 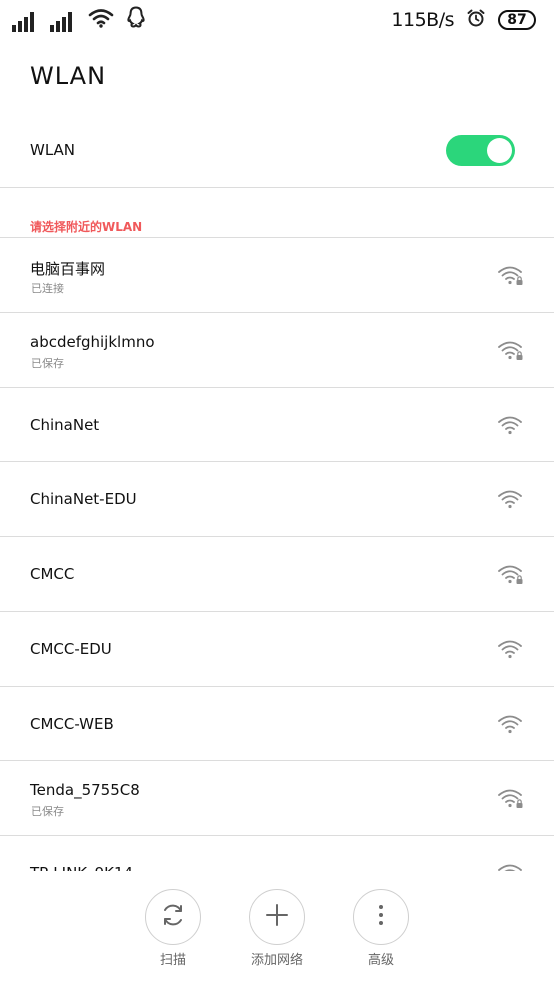 I want to click on networks-section-header: 请选择附近的WLAN, so click(x=277, y=213).